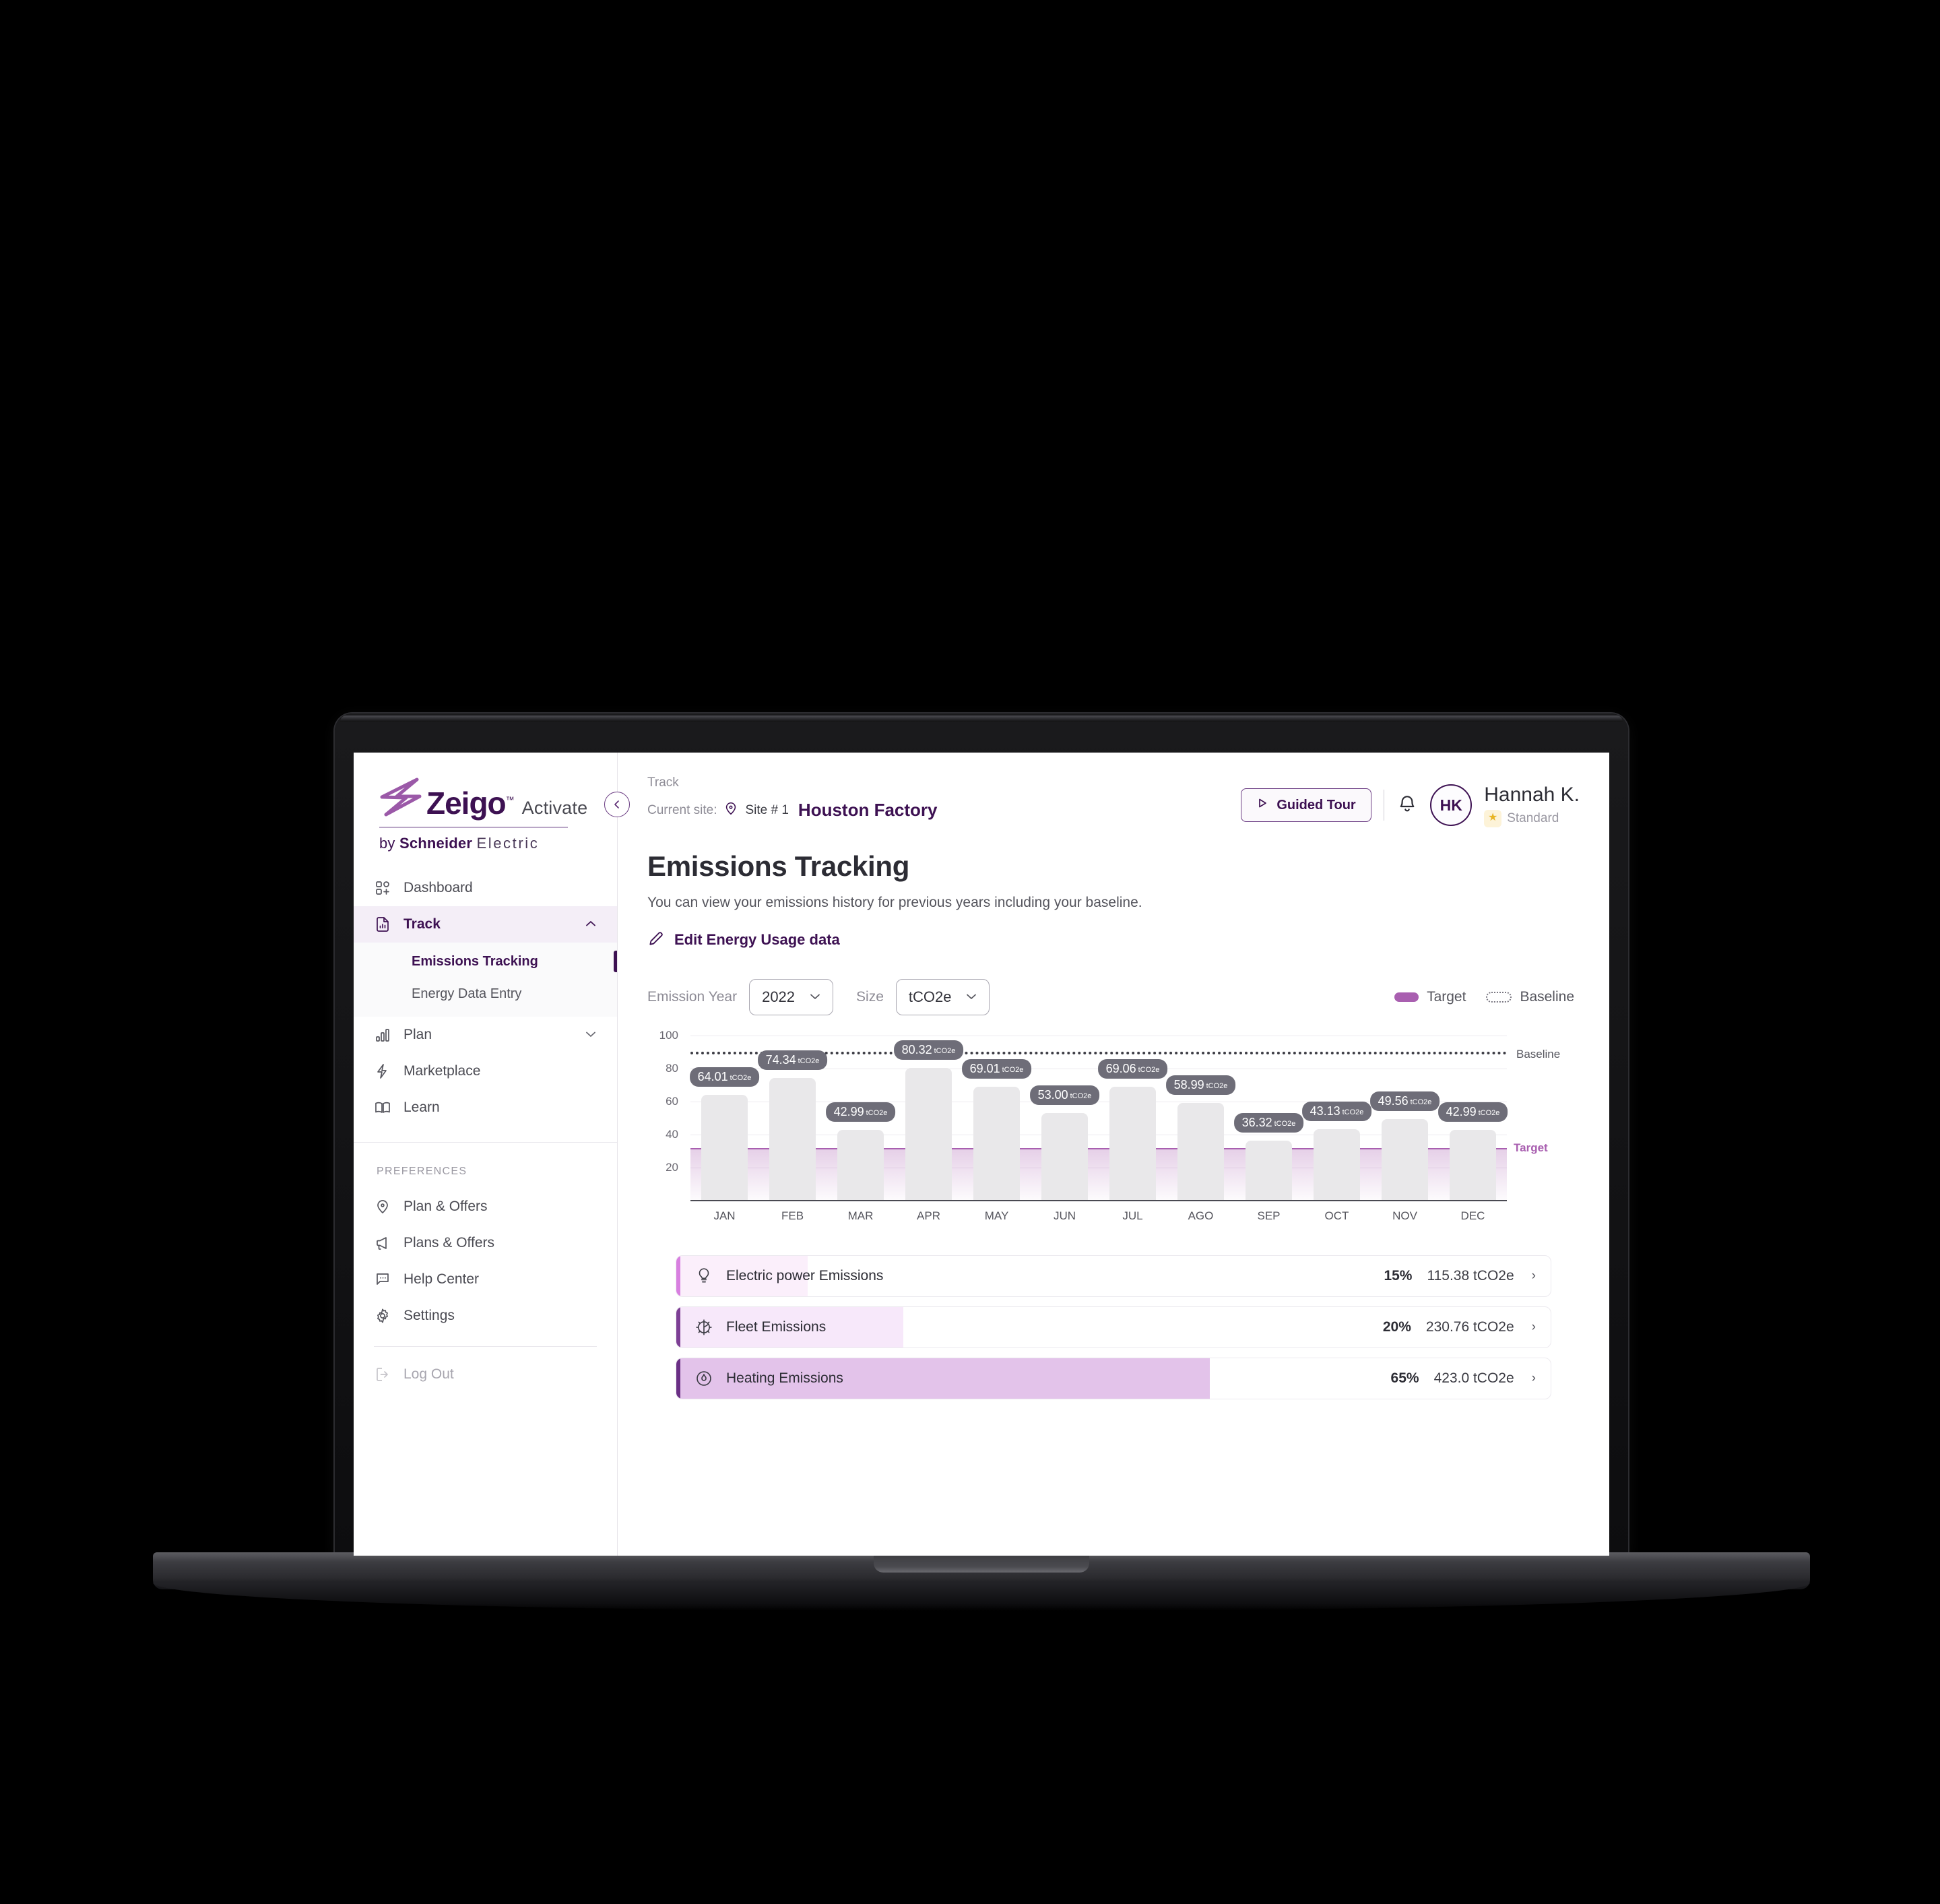  I want to click on sidebar-item-dashboard: Dashboard, so click(486, 888).